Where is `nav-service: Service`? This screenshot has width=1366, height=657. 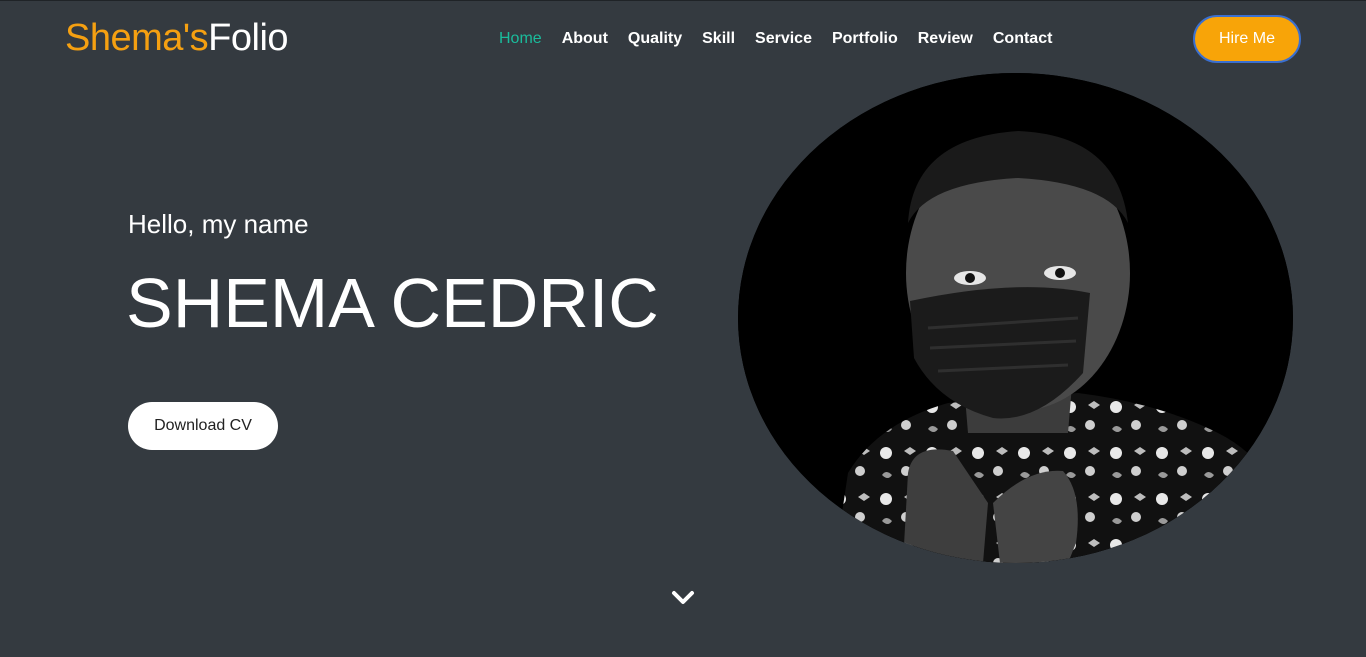 nav-service: Service is located at coordinates (783, 39).